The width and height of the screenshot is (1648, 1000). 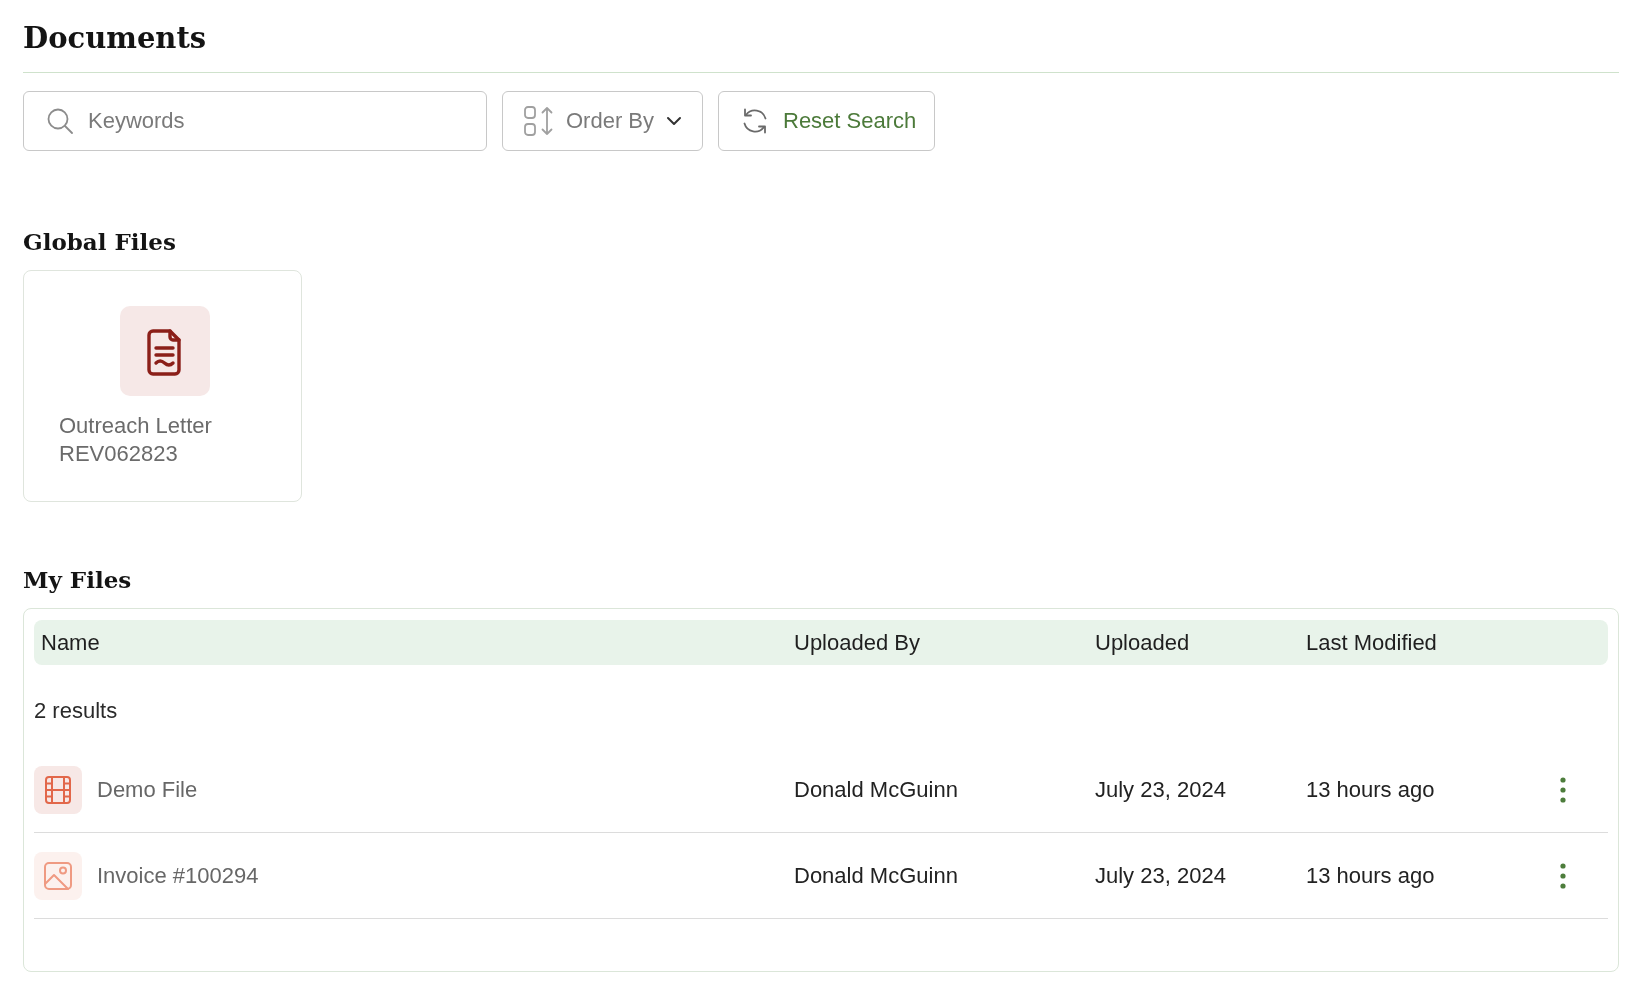 I want to click on refresh-icon, so click(x=755, y=121).